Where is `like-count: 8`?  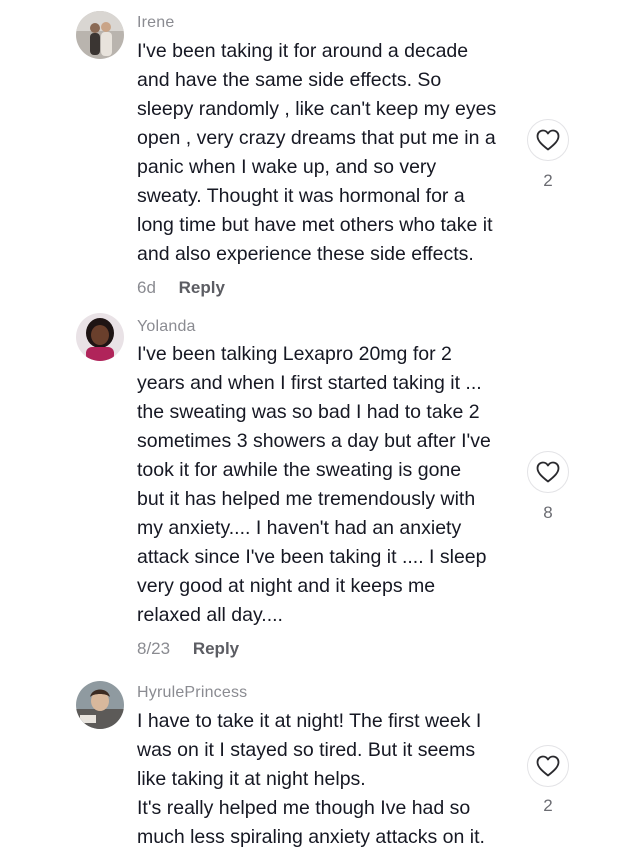
like-count: 8 is located at coordinates (548, 512).